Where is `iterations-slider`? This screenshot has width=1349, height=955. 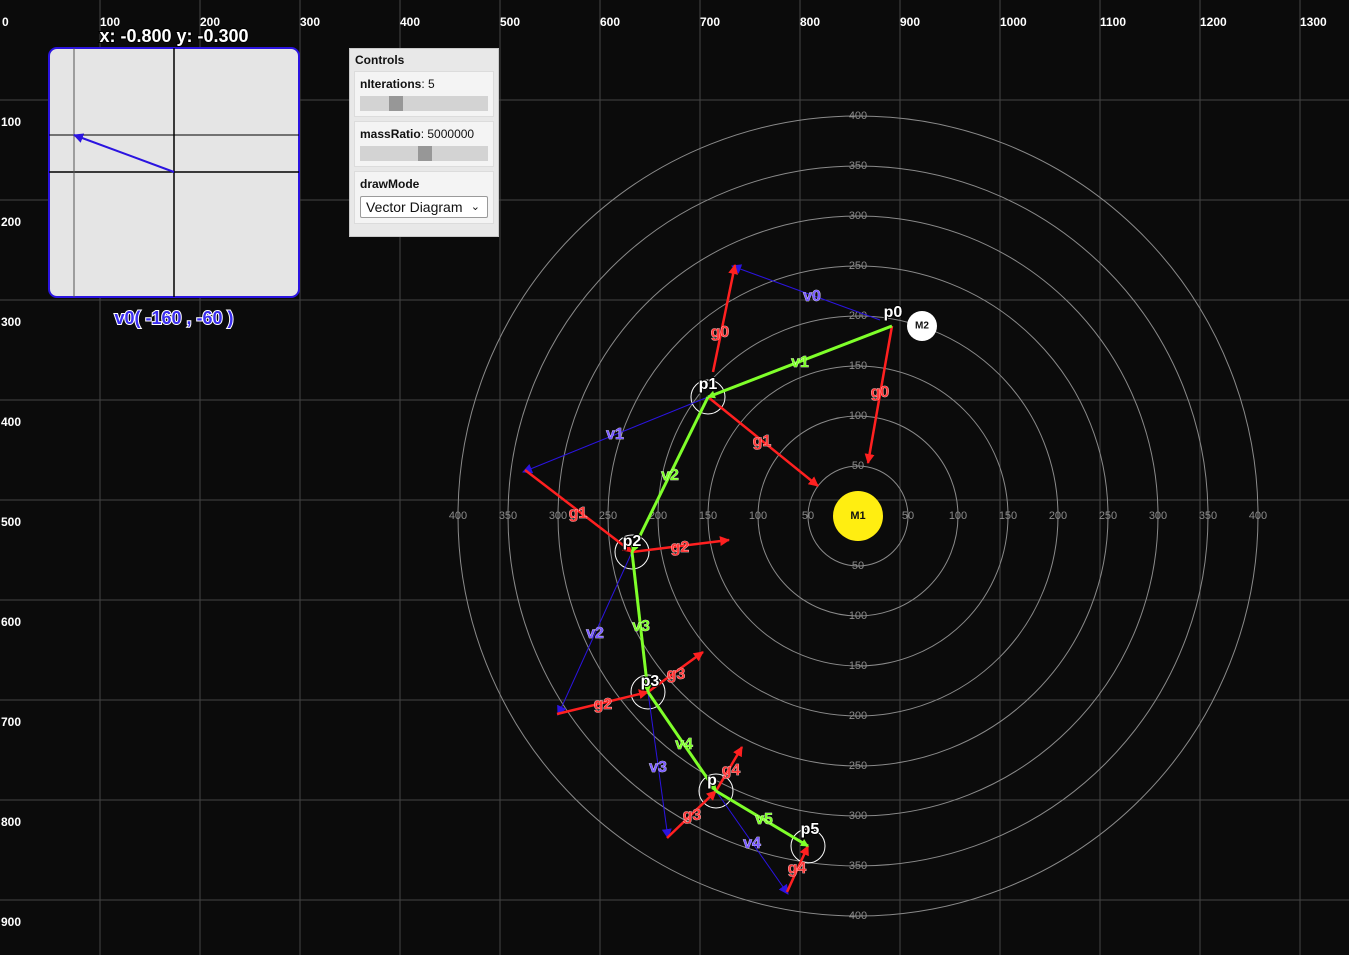 iterations-slider is located at coordinates (424, 103).